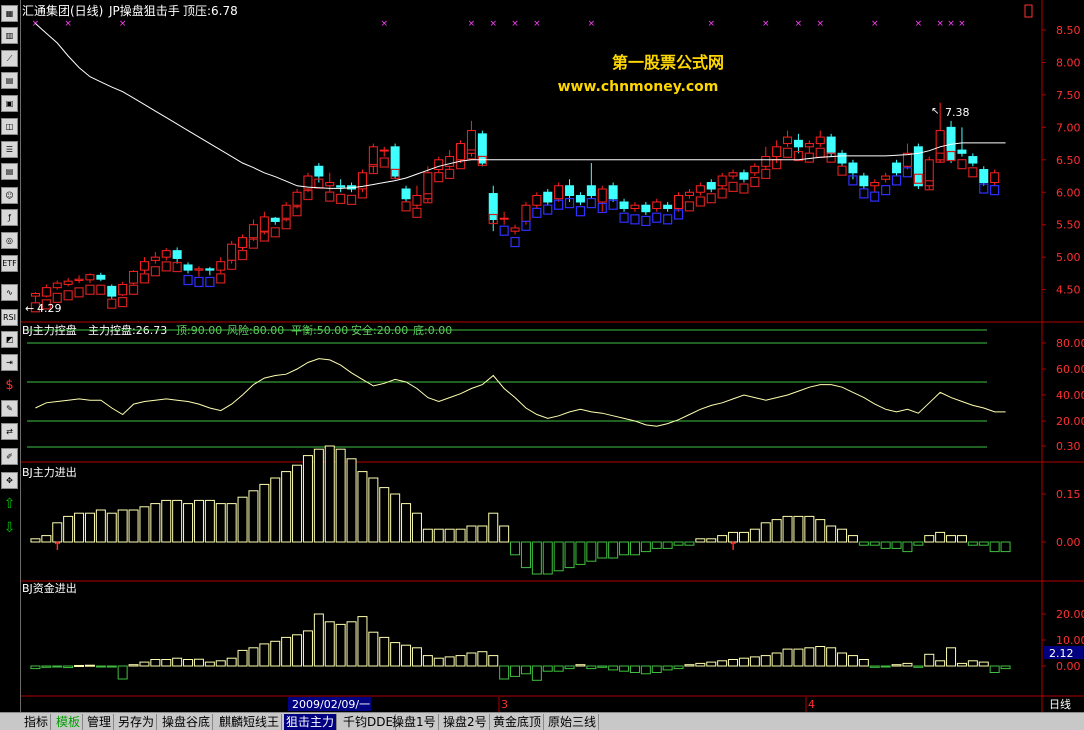  What do you see at coordinates (9, 456) in the screenshot?
I see `pen-icon: ✐` at bounding box center [9, 456].